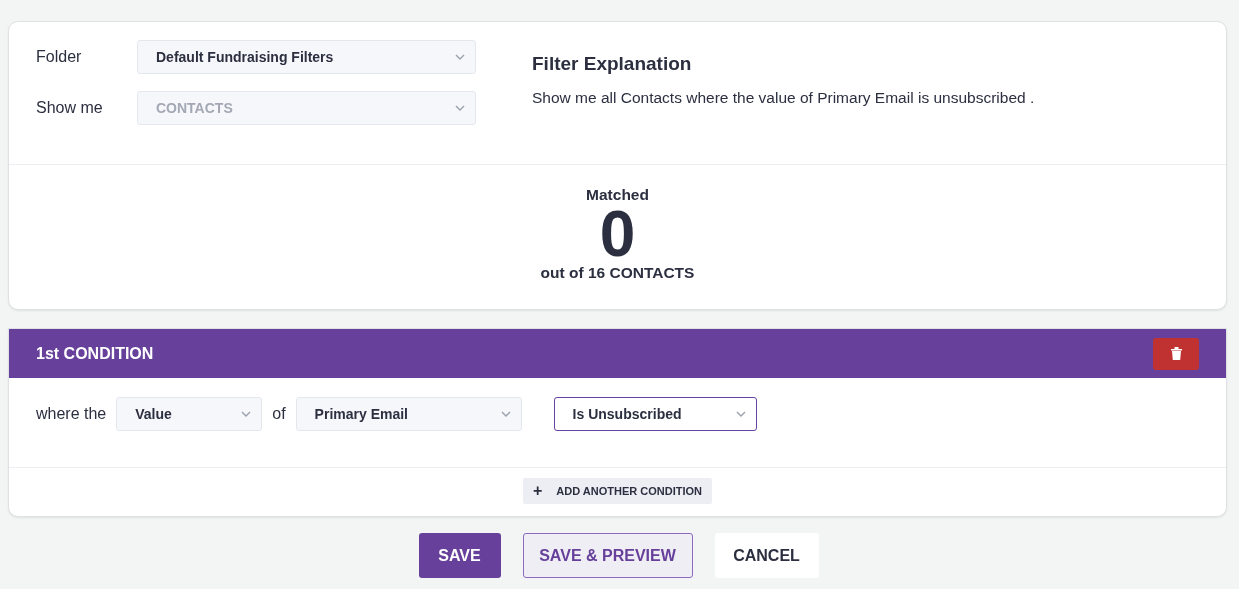 The height and width of the screenshot is (589, 1239). Describe the element at coordinates (279, 414) in the screenshot. I see `condition-text: of` at that location.